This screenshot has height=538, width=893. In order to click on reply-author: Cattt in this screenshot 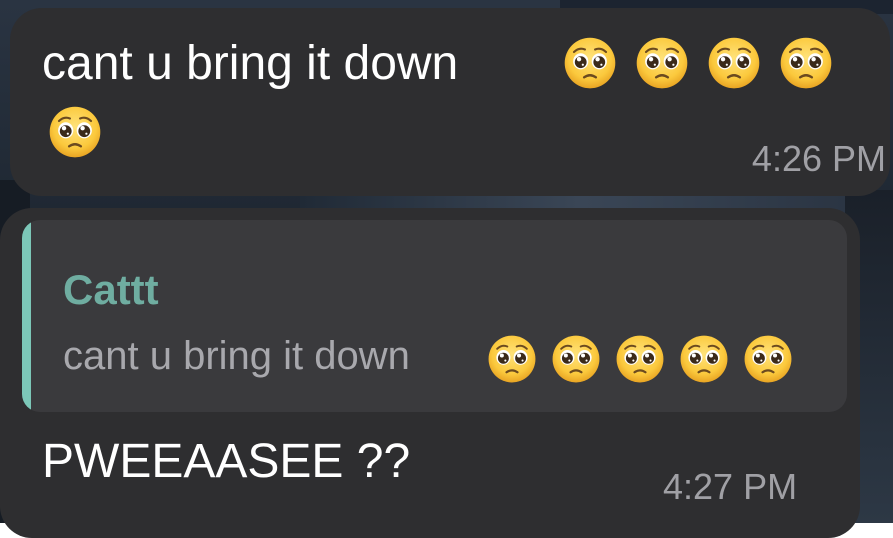, I will do `click(111, 289)`.